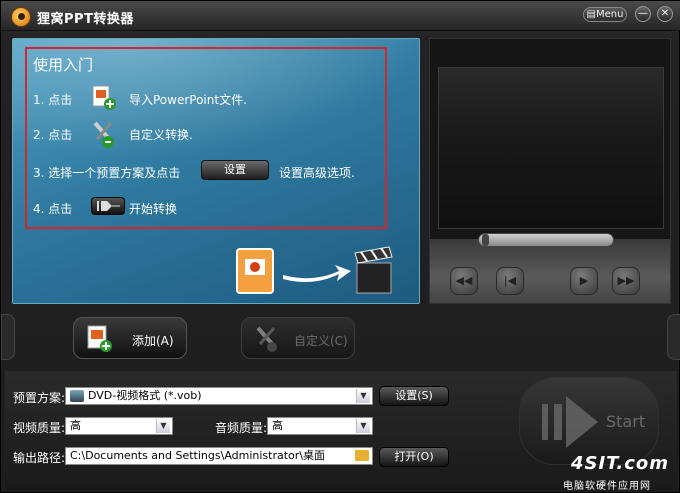  Describe the element at coordinates (414, 396) in the screenshot. I see `preset-settings-button: 设置(S)` at that location.